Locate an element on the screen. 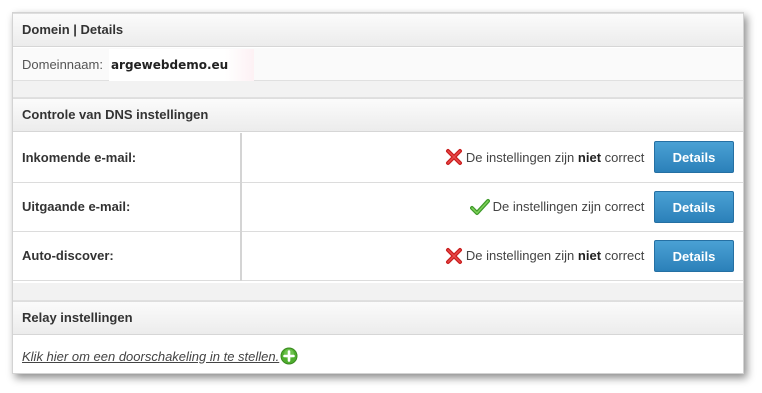 This screenshot has height=393, width=762. dns-row-name: Auto-discover: is located at coordinates (127, 256).